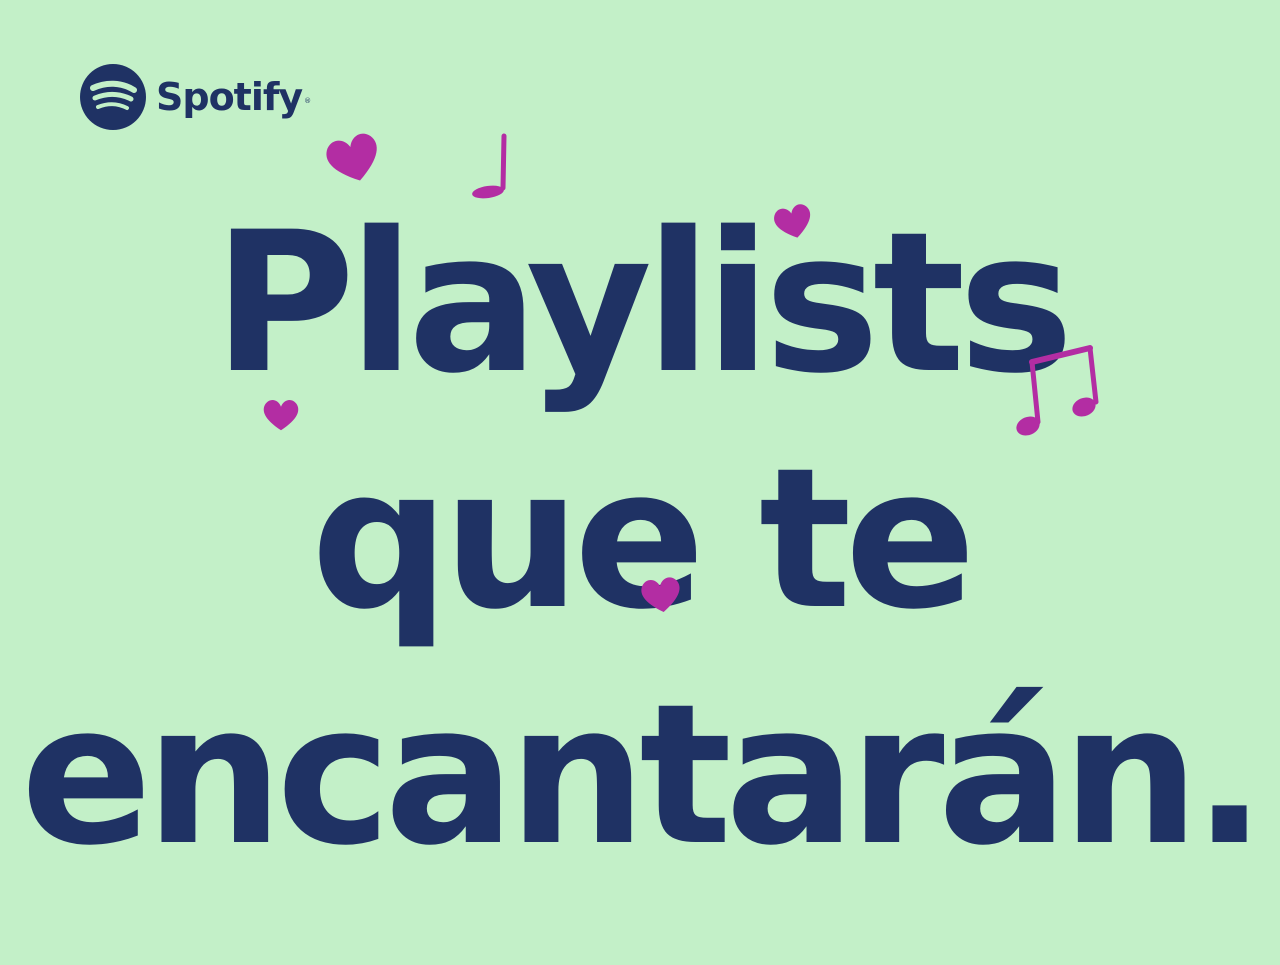 This screenshot has width=1280, height=965. What do you see at coordinates (308, 101) in the screenshot?
I see `registered-mark: ®` at bounding box center [308, 101].